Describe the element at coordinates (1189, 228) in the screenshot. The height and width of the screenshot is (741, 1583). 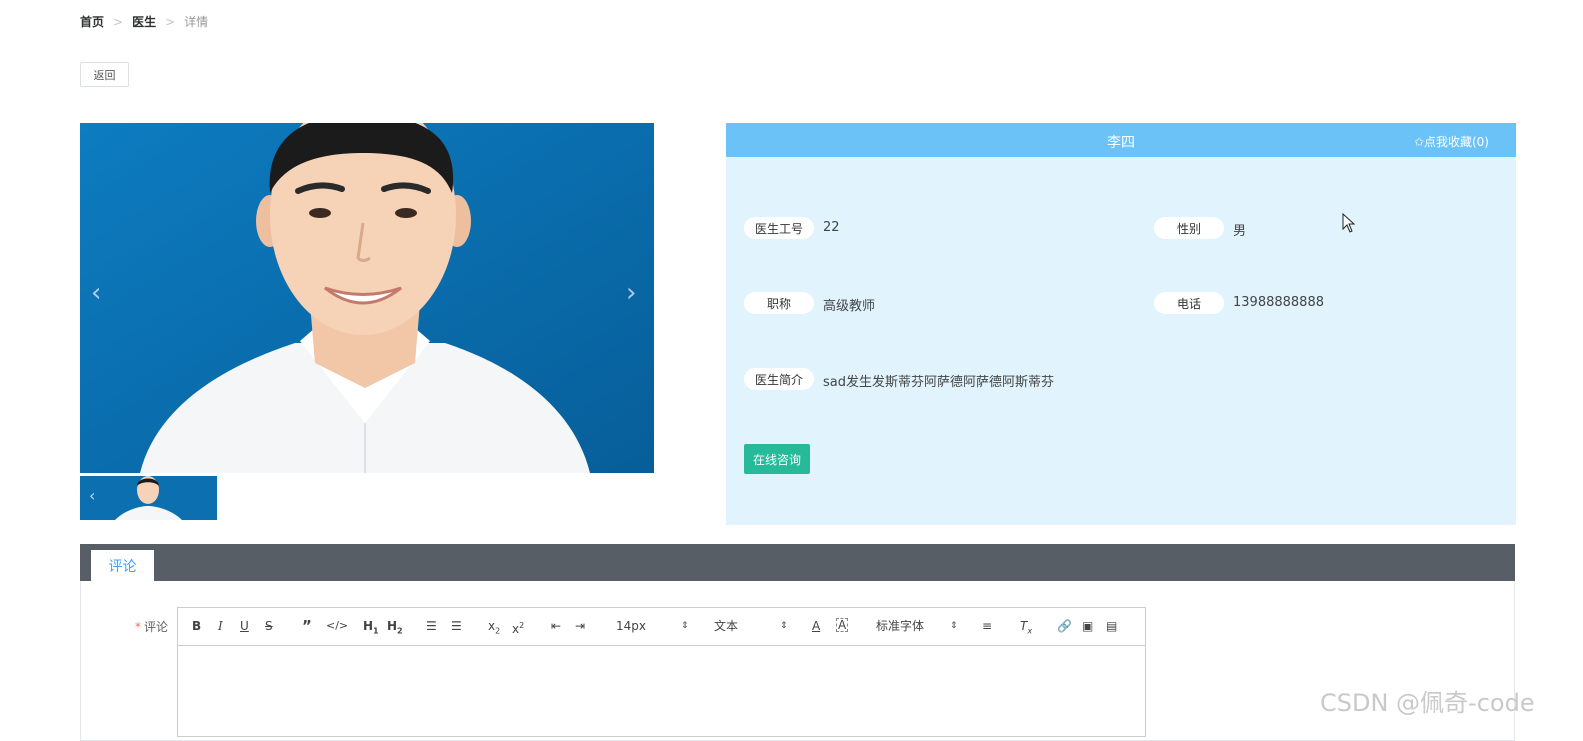
I see `field-label-gender: 性别` at that location.